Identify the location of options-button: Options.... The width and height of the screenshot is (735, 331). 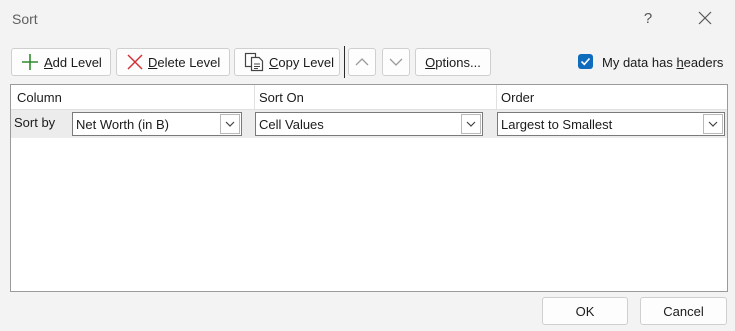
(453, 62).